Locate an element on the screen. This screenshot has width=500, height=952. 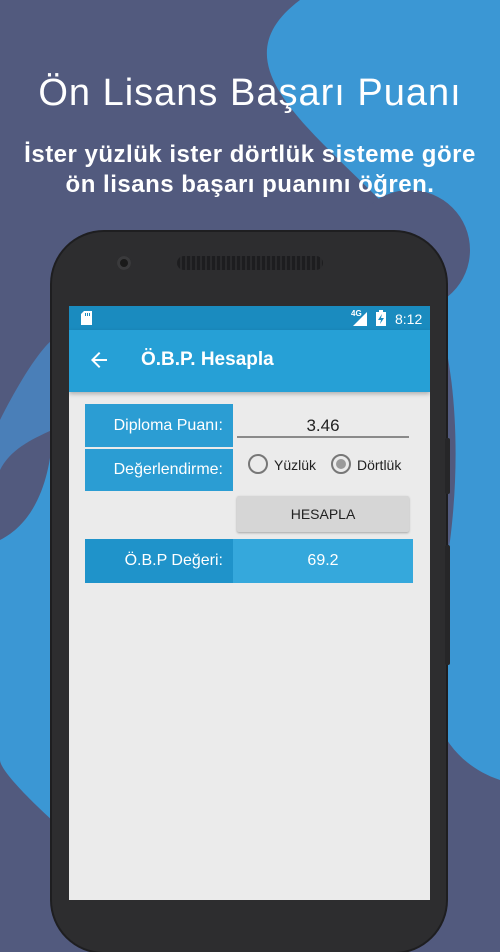
diploma-input-underline is located at coordinates (323, 437).